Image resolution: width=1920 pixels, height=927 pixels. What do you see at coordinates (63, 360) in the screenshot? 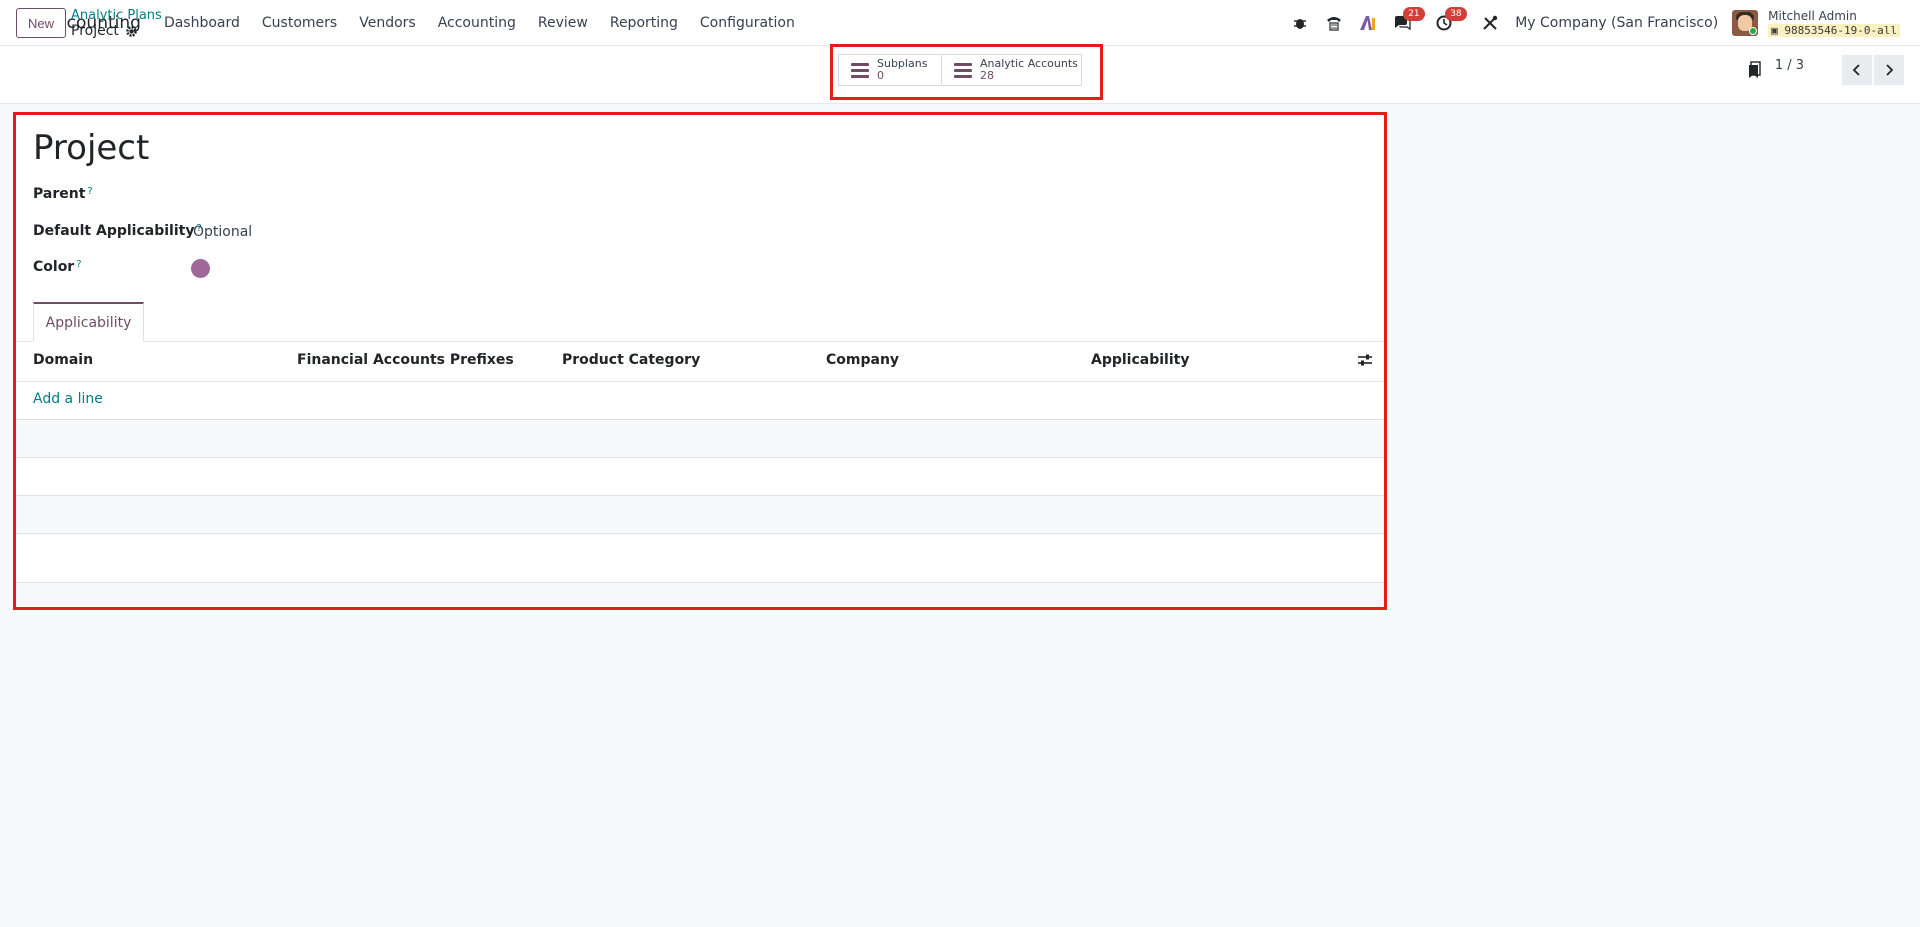
I see `column-domain: Domain` at bounding box center [63, 360].